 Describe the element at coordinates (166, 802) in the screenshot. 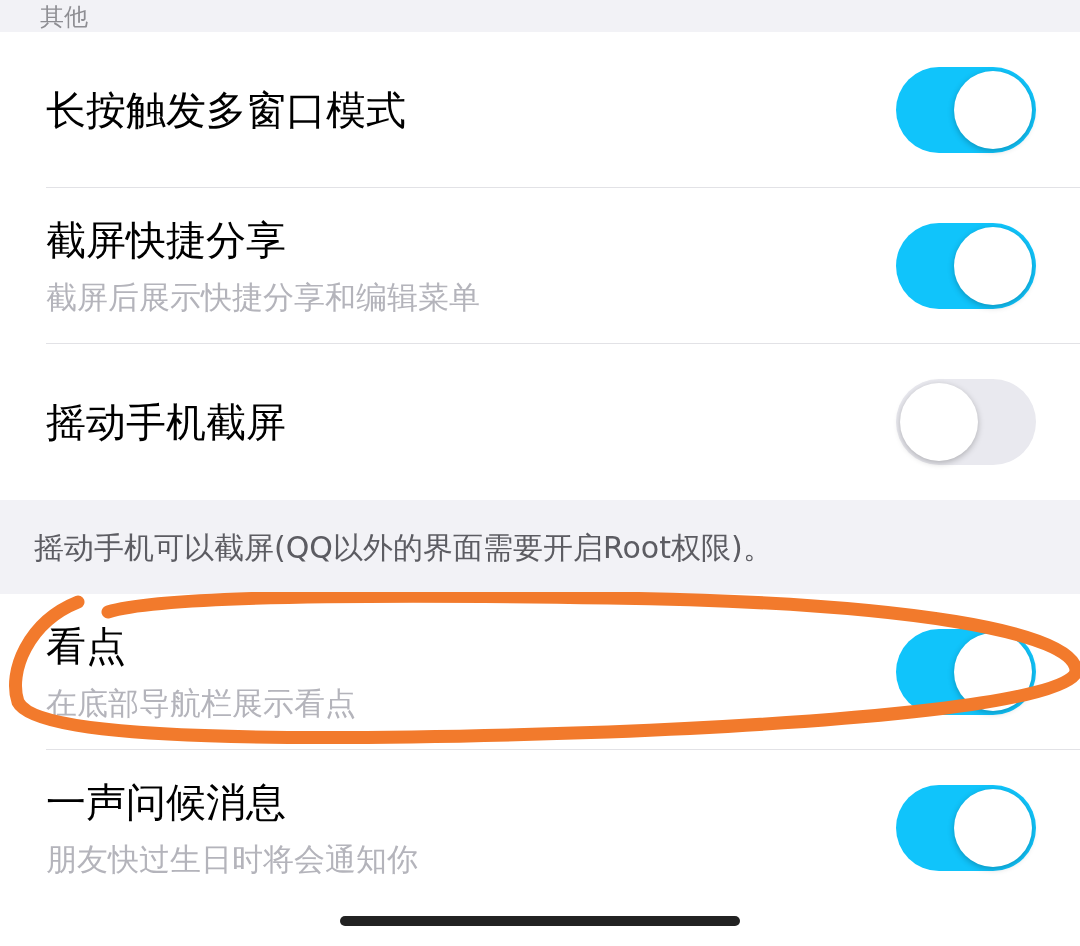

I see `setting-title: 一声问候消息` at that location.